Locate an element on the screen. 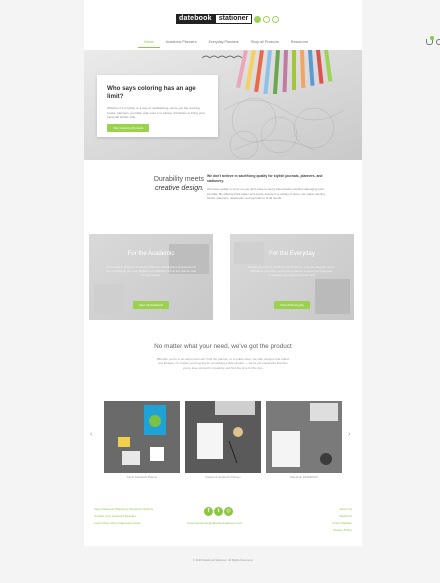 The image size is (440, 583). contact-email: customerservice@datebookstationer.com is located at coordinates (214, 523).